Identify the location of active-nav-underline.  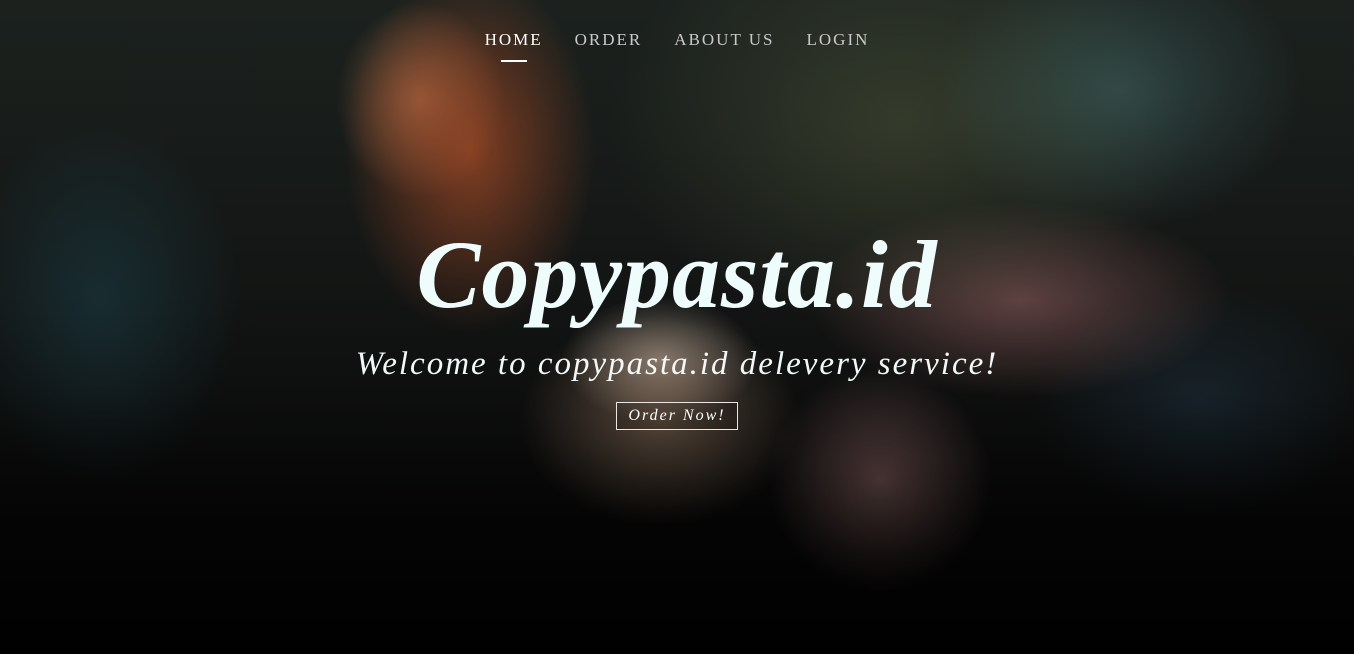
(513, 61).